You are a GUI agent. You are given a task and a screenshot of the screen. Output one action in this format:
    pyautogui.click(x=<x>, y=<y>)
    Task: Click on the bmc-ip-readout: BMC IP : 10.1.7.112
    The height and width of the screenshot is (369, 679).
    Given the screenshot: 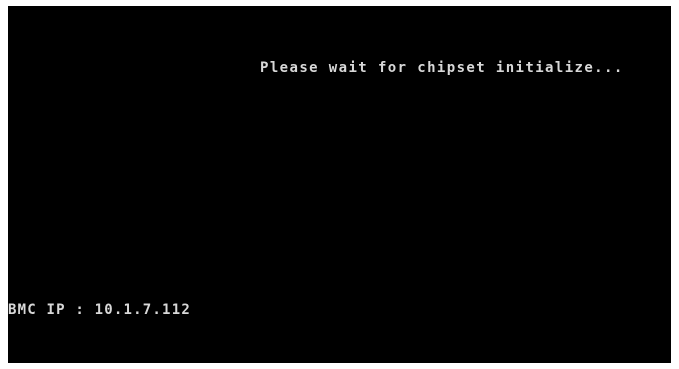 What is the action you would take?
    pyautogui.click(x=99, y=310)
    